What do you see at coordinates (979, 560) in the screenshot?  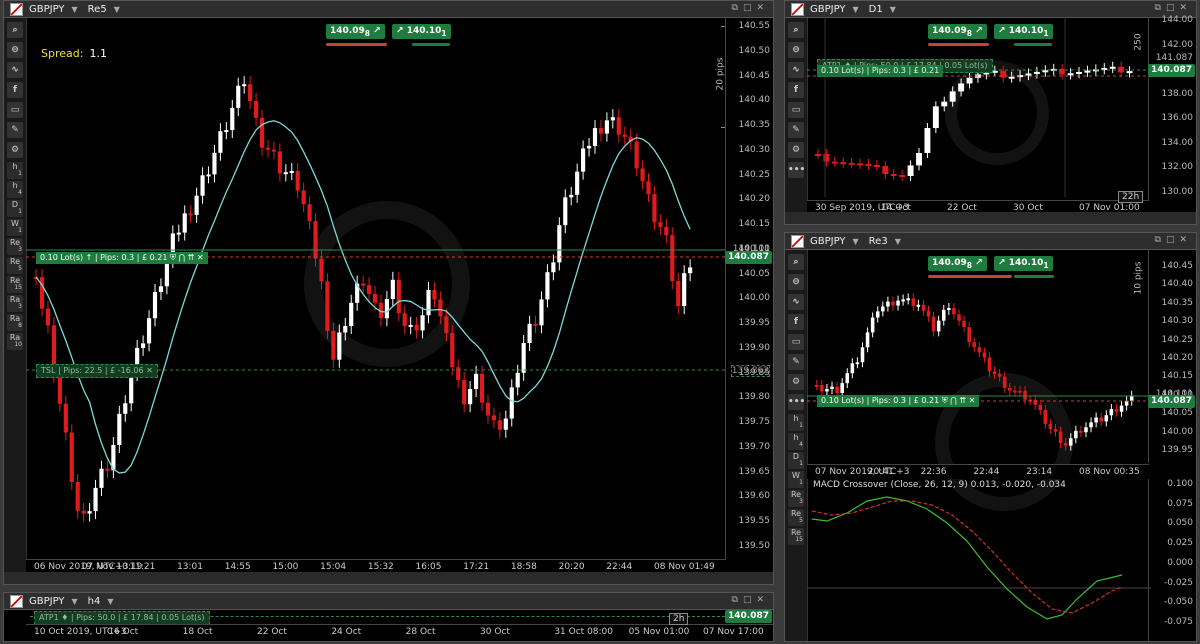 I see `macd-indicator-chart` at bounding box center [979, 560].